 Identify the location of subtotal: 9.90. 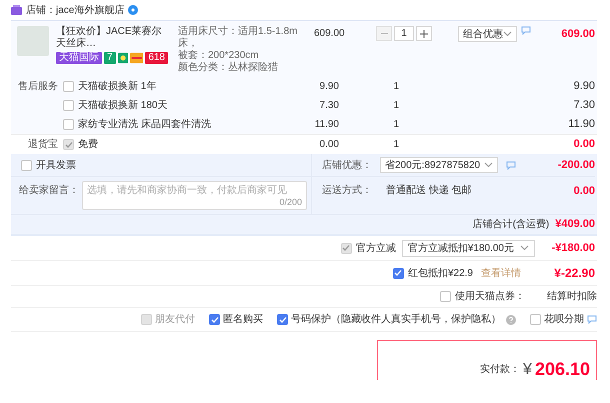
(584, 86).